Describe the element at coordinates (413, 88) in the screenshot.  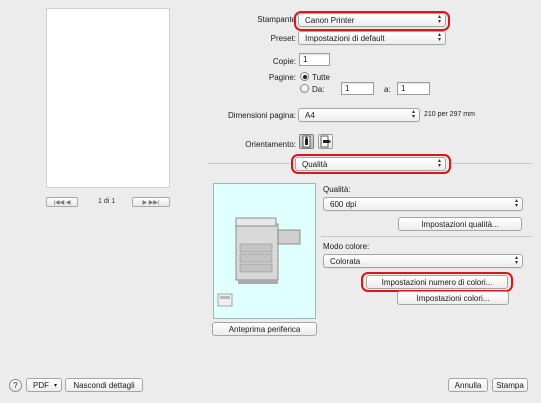
I see `pages-to-field: 1` at that location.